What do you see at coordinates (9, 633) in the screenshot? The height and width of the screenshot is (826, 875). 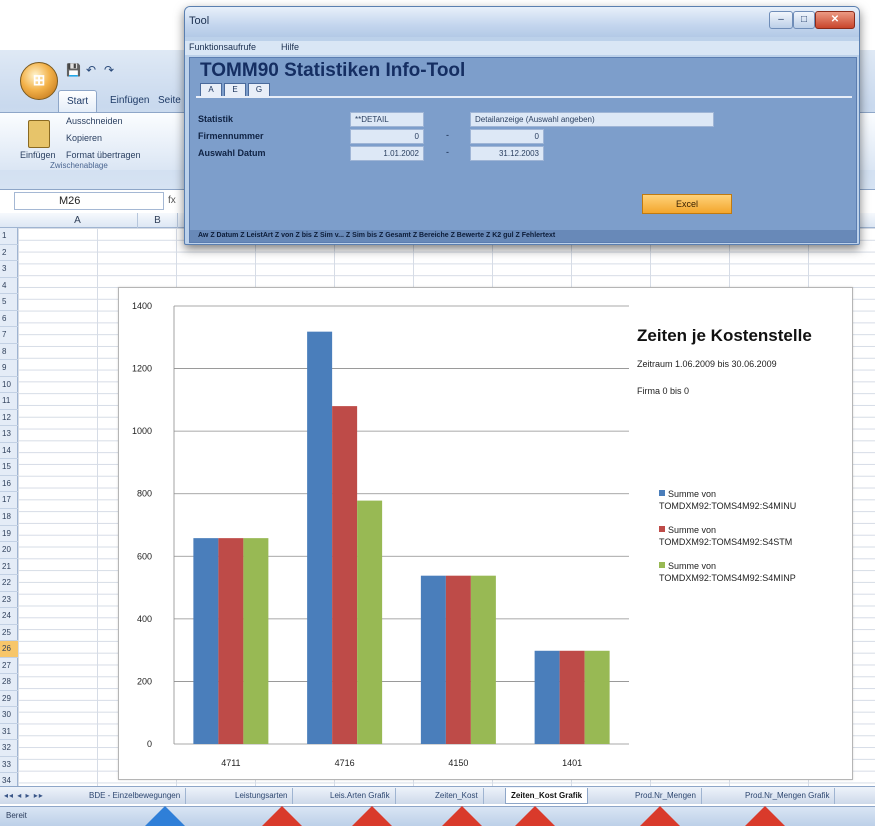 I see `row-header: 25` at bounding box center [9, 633].